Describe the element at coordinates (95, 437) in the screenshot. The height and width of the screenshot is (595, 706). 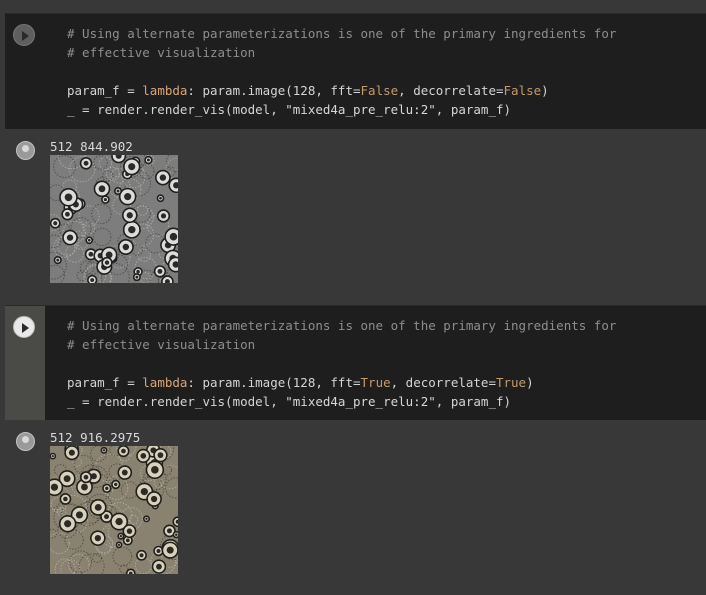
I see `output-text: 512 916.2975` at that location.